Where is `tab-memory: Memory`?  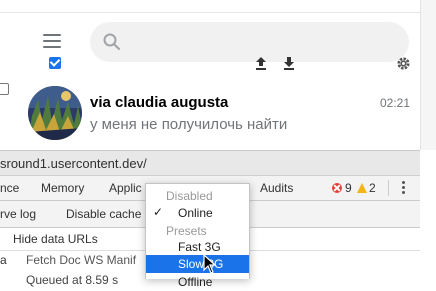
tab-memory: Memory is located at coordinates (62, 188).